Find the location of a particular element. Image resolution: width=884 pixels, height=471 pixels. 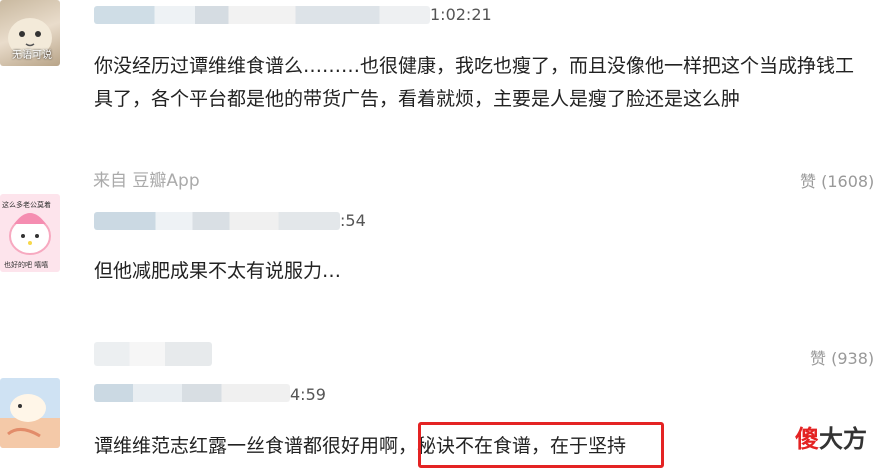

avatar-cat: 无语可说 is located at coordinates (30, 33).